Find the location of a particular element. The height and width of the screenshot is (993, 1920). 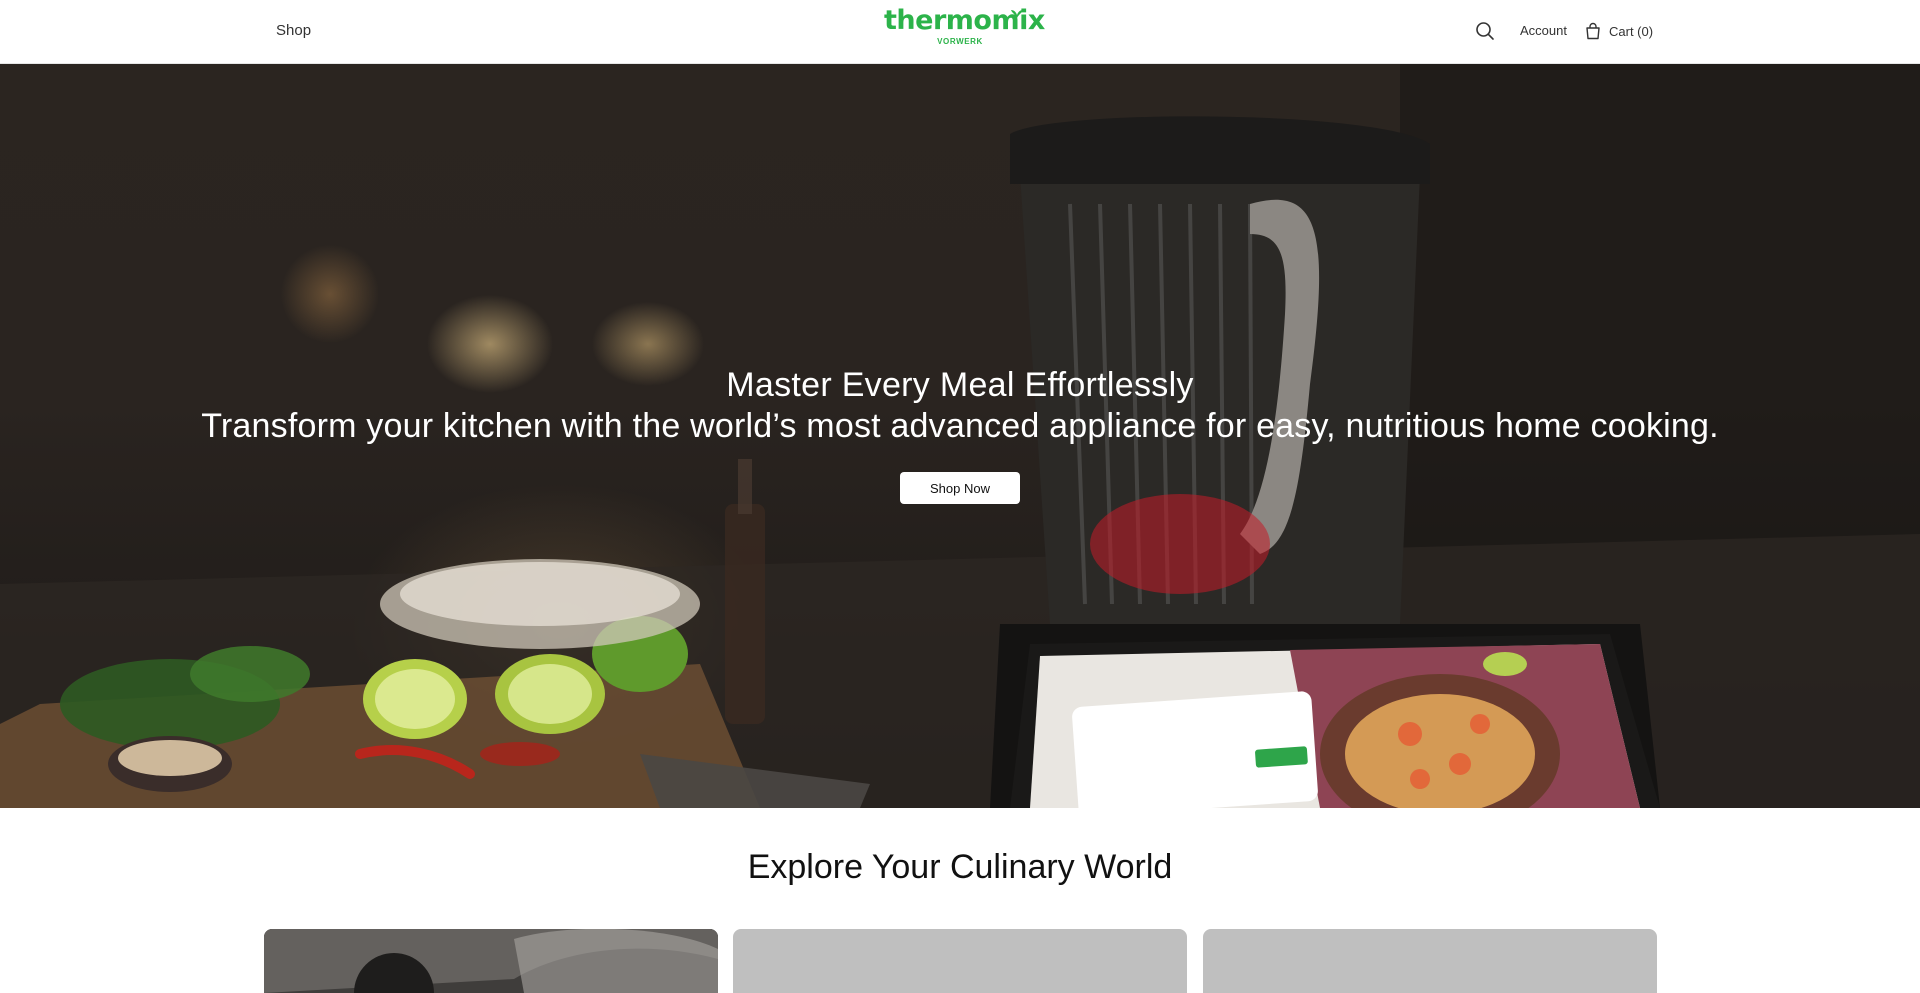

section-title: Explore Your Culinary World is located at coordinates (960, 867).